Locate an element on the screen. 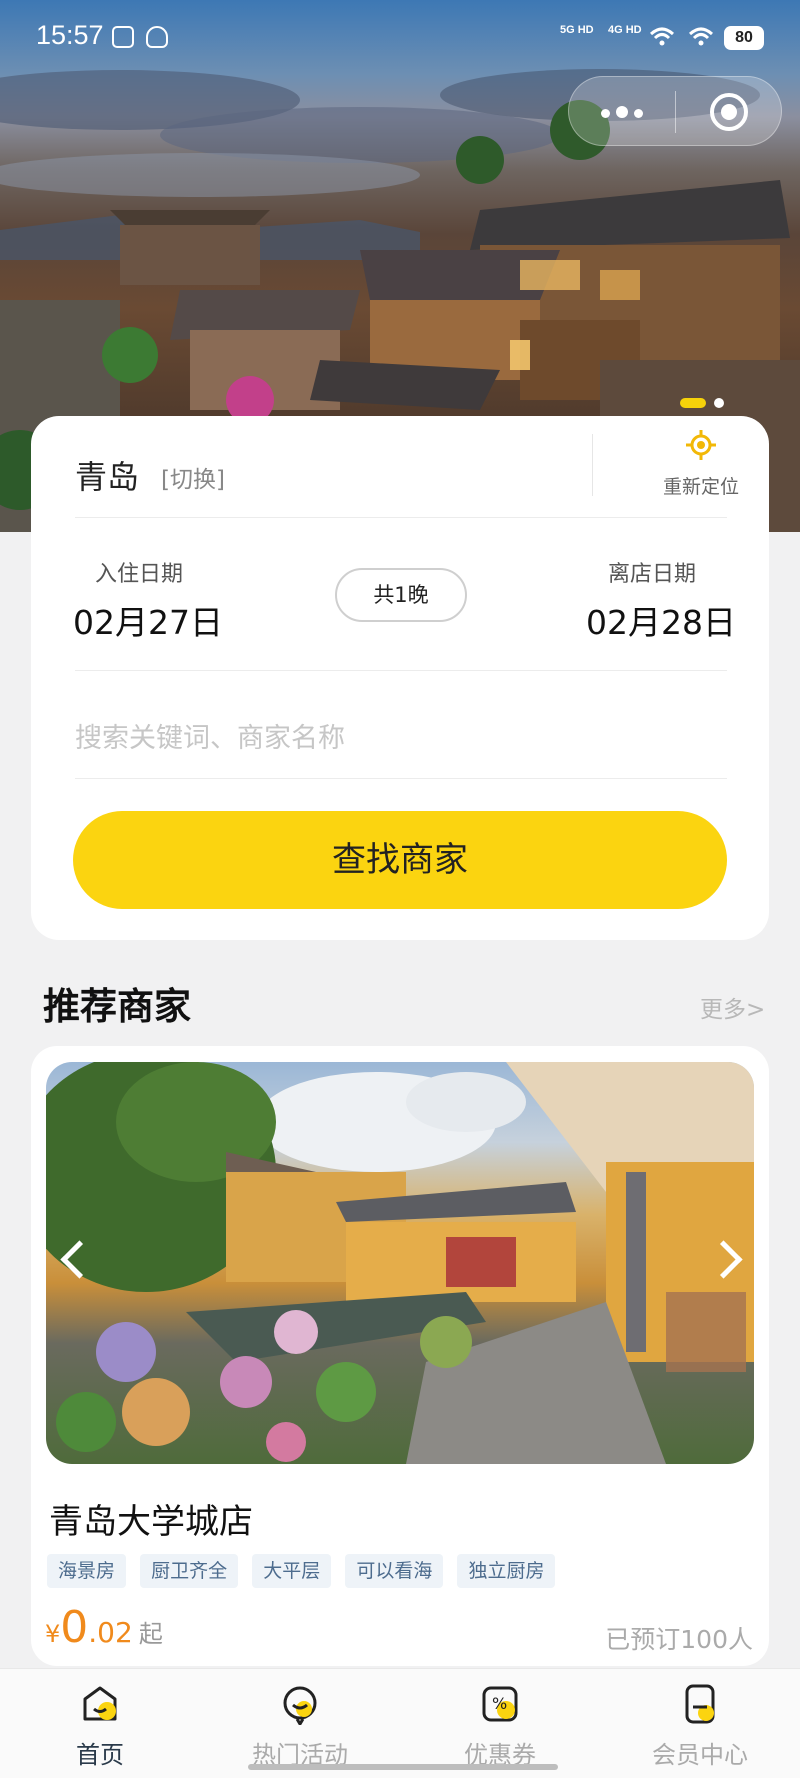 The height and width of the screenshot is (1778, 800). switch-city-link: [切换] is located at coordinates (193, 477).